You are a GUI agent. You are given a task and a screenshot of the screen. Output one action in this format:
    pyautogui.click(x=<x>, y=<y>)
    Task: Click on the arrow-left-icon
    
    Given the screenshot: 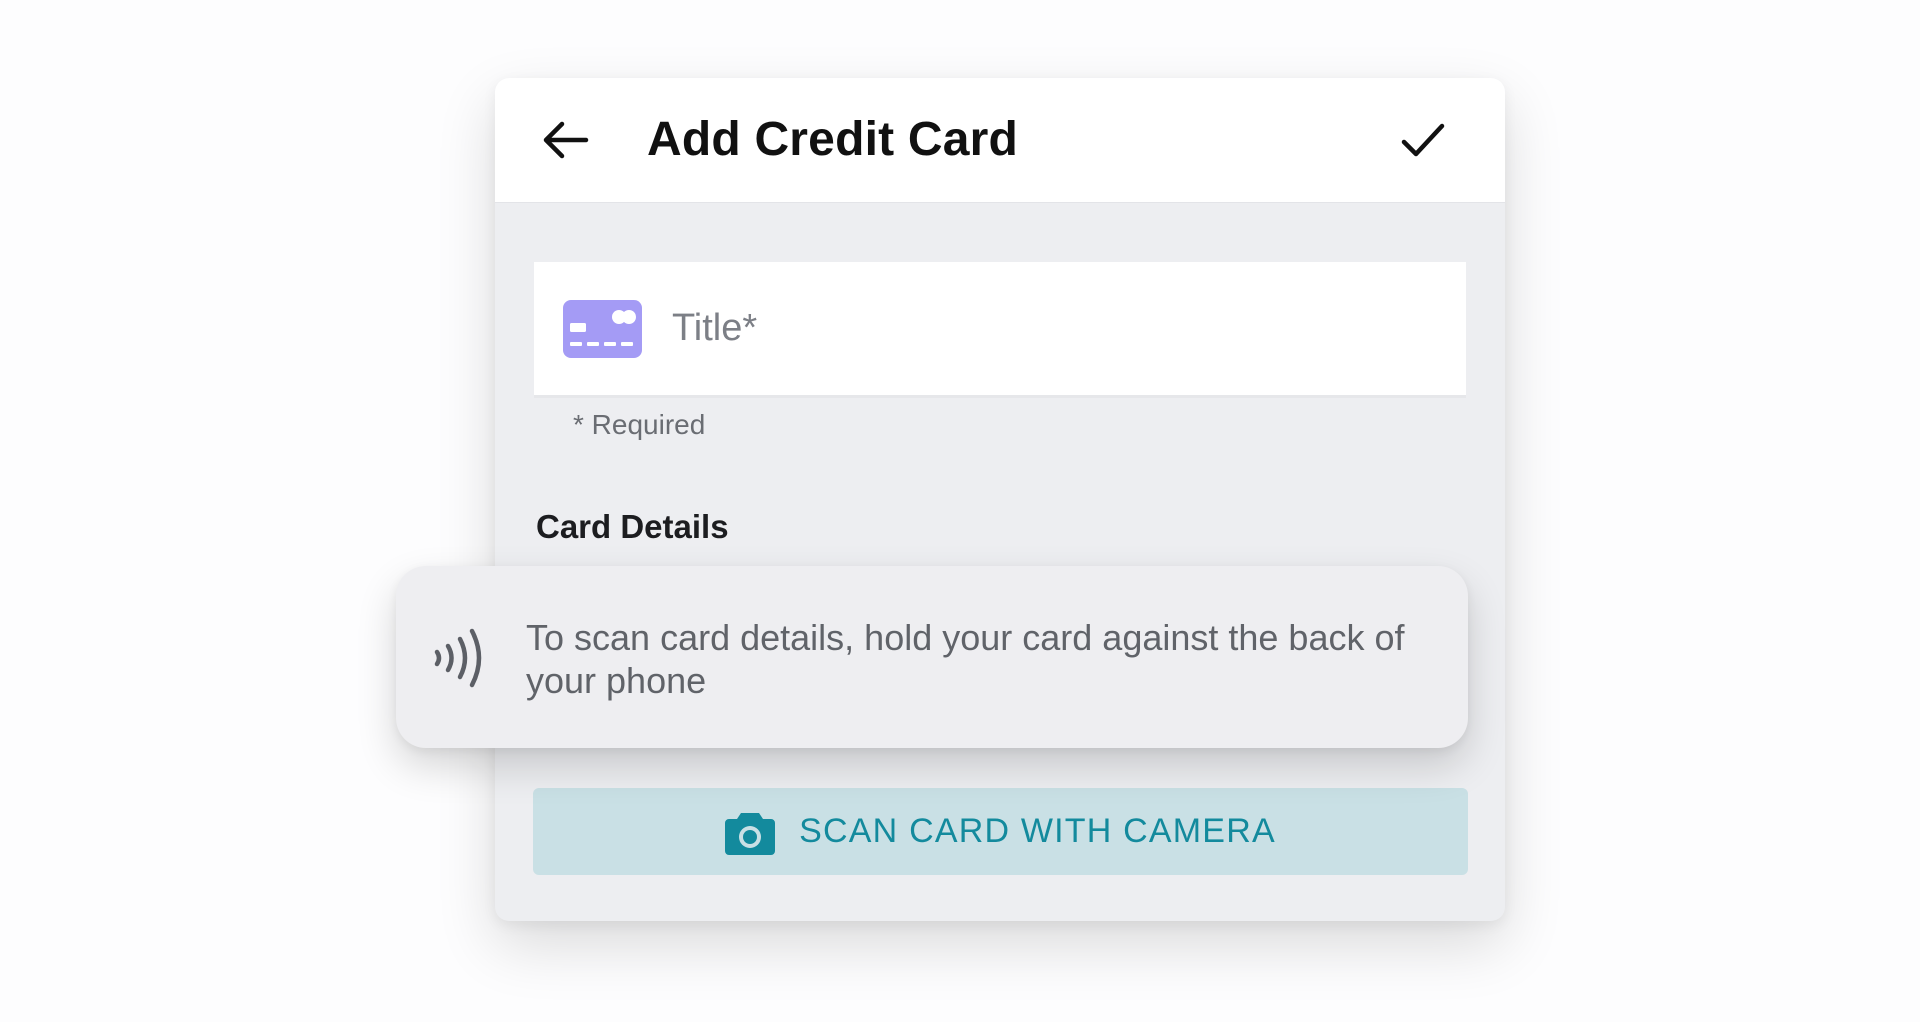 What is the action you would take?
    pyautogui.click(x=566, y=140)
    